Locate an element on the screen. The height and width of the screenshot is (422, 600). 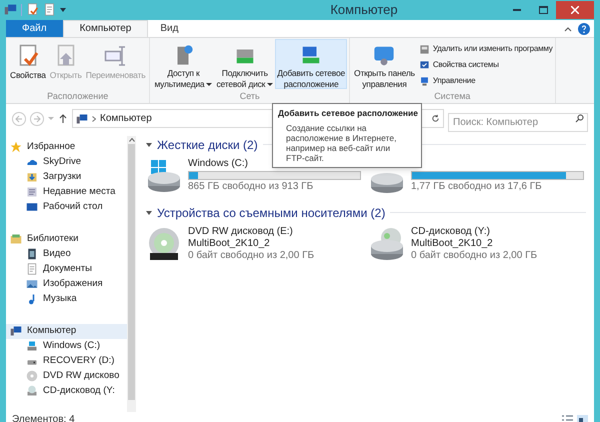
sidebar-item: Недавние места is located at coordinates (66, 192).